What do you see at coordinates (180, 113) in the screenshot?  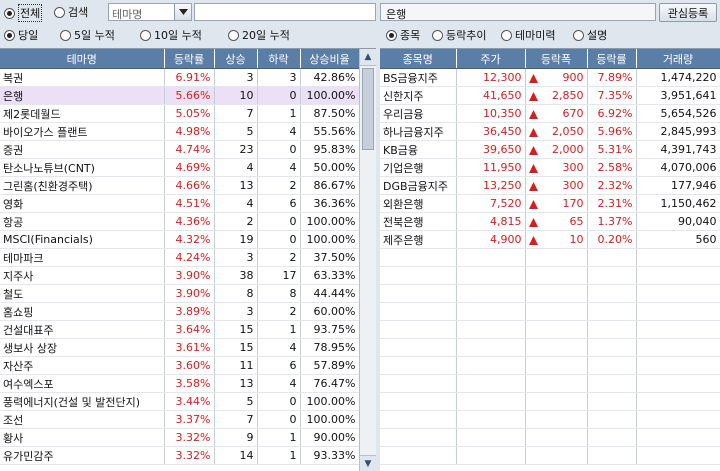 I see `table-row: 제2롯데월드 5.05% 7 1 87.50%` at bounding box center [180, 113].